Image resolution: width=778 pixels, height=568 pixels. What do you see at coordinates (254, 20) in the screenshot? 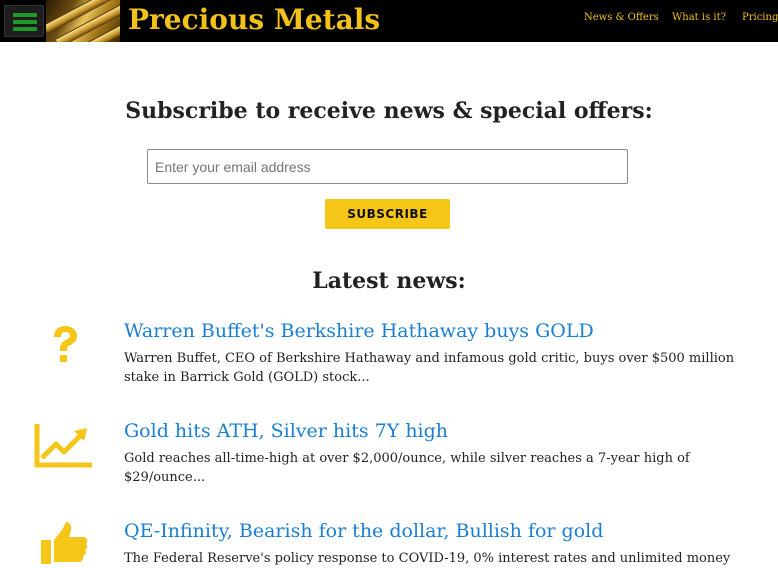
I see `brand-title: Precious Metals` at bounding box center [254, 20].